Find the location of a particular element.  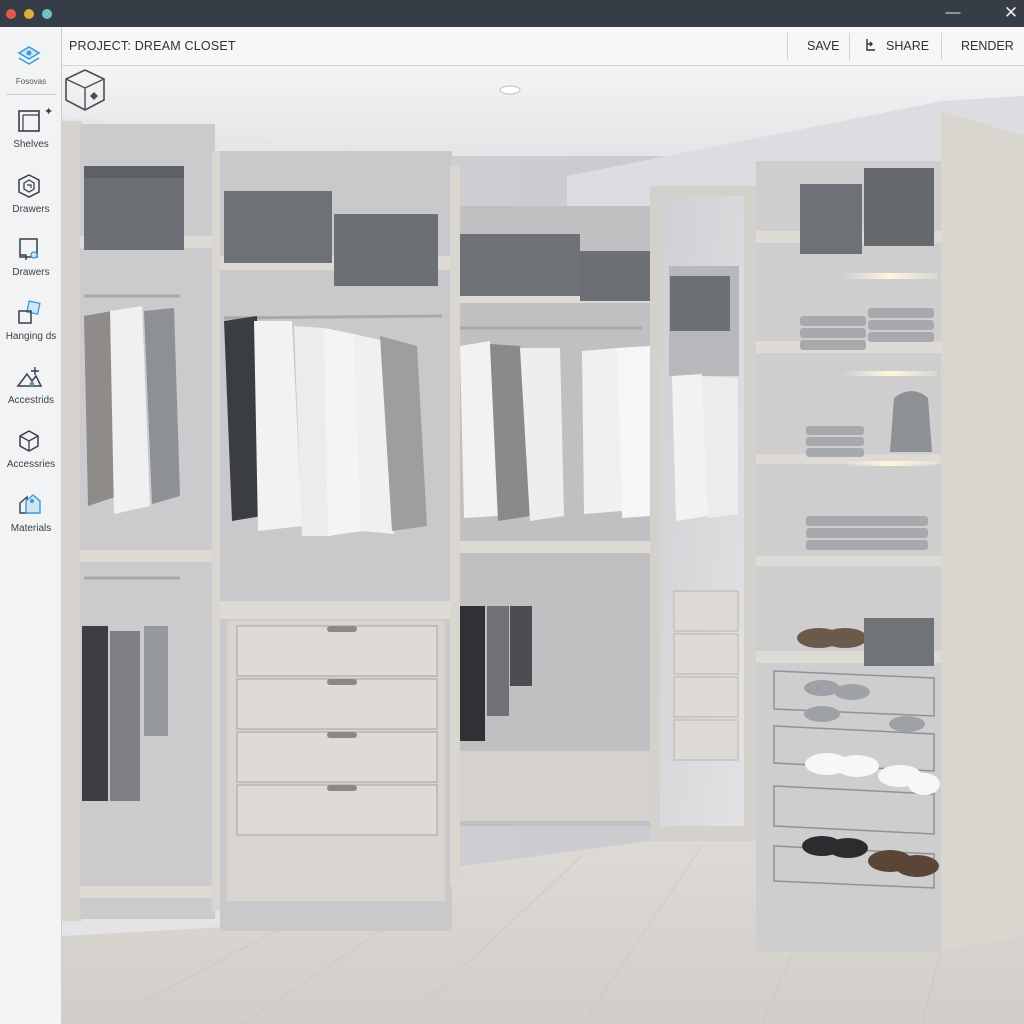

drawer-icon is located at coordinates (28, 249).